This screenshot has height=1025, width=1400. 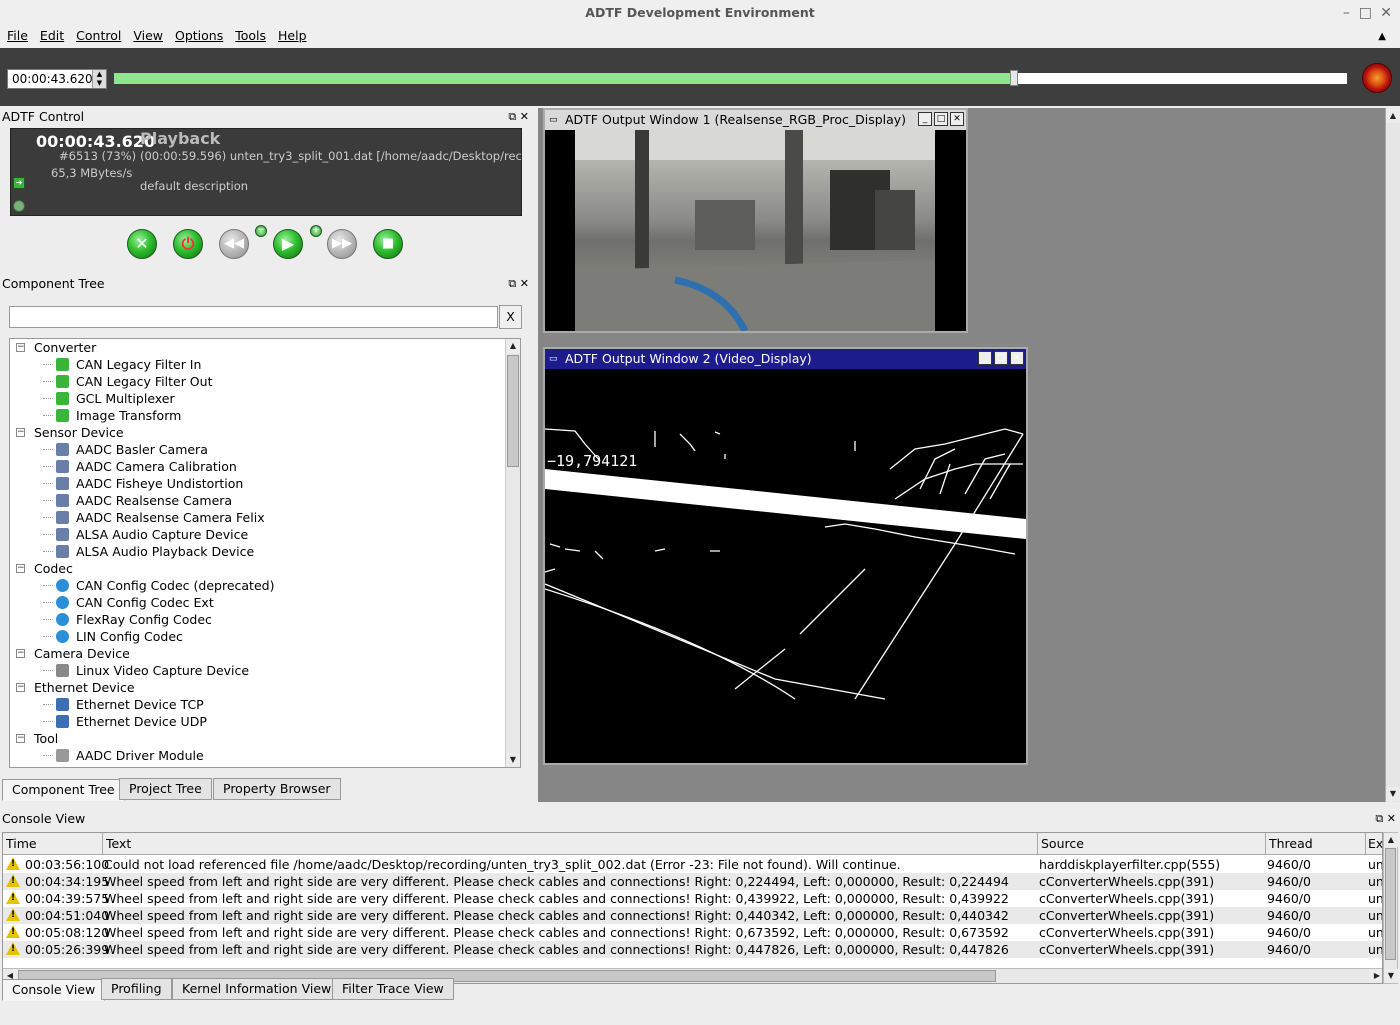 I want to click on fast-forward-button: ▶▶, so click(x=342, y=244).